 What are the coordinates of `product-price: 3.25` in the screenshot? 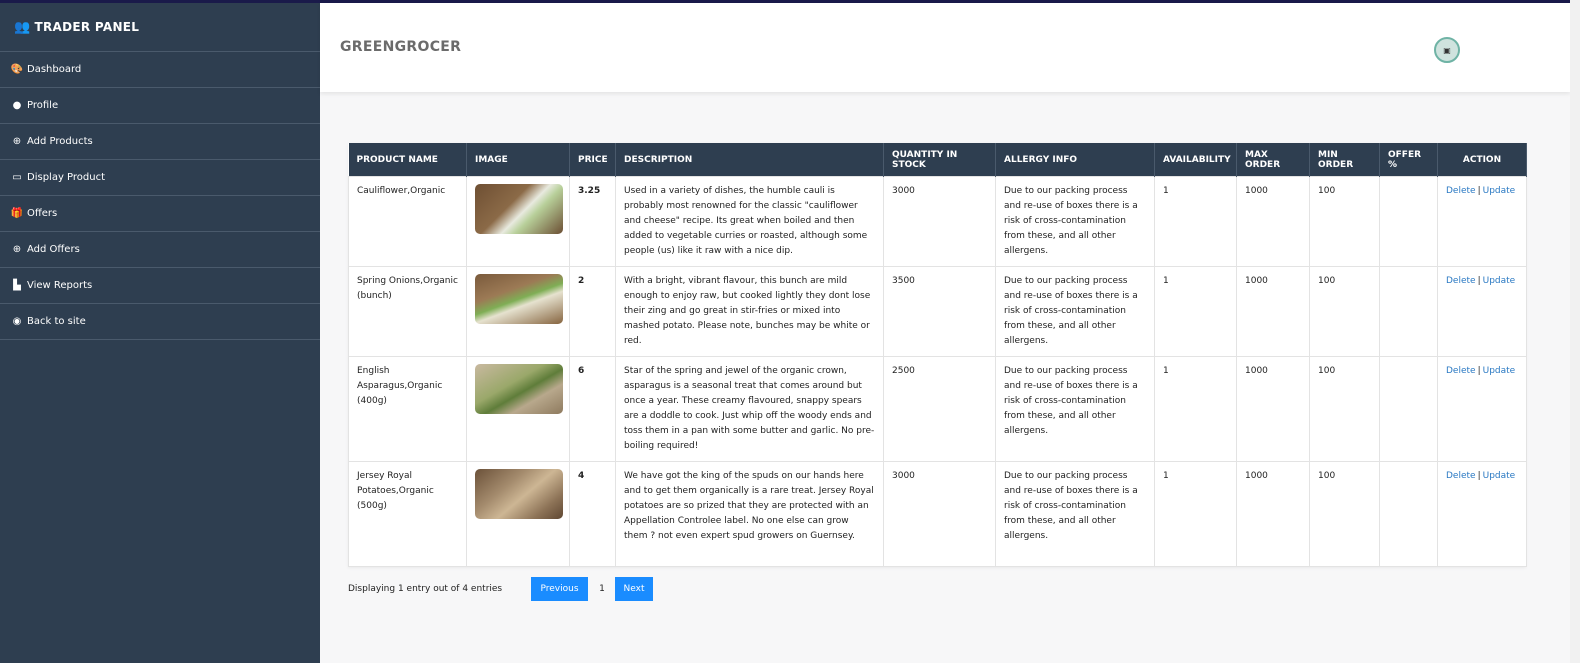 It's located at (592, 221).